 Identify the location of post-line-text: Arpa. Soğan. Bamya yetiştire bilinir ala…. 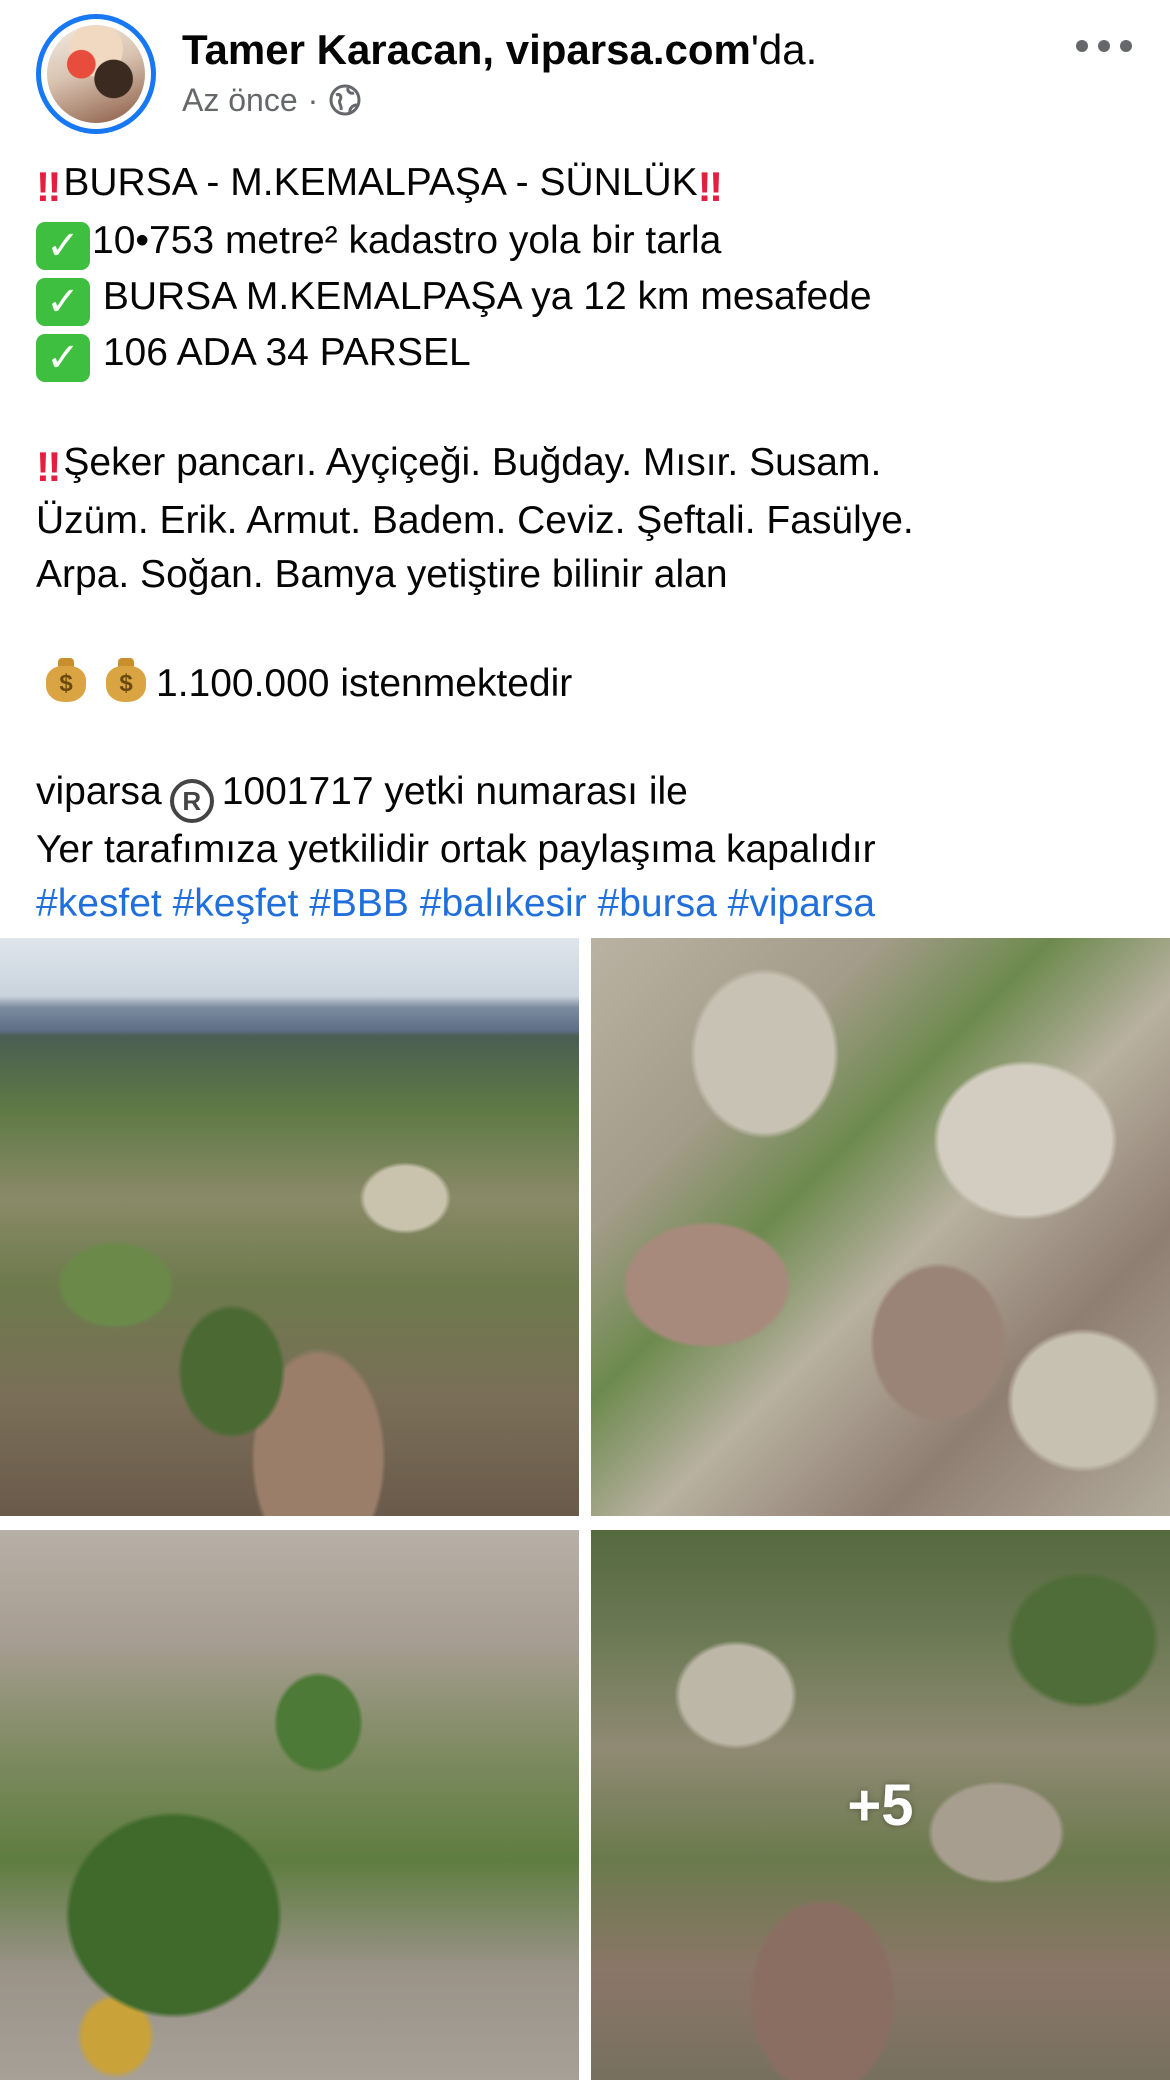
(382, 574).